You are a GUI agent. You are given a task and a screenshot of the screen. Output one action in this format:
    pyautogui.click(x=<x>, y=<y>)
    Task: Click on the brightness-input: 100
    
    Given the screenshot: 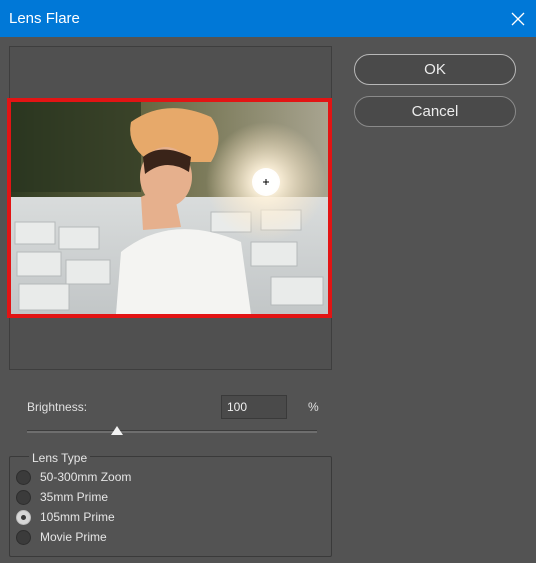 What is the action you would take?
    pyautogui.click(x=254, y=407)
    